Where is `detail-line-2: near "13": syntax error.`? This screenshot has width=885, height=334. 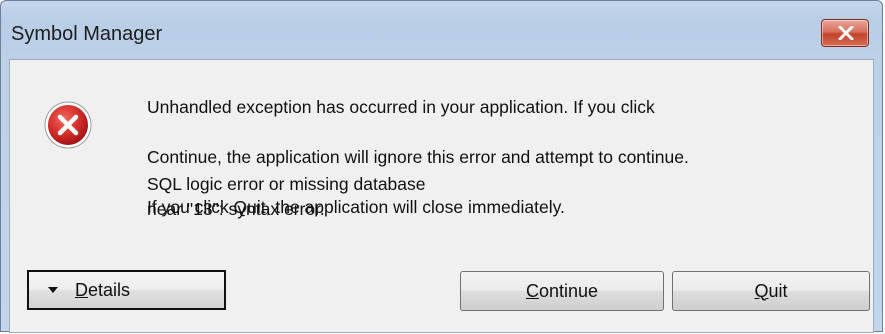 detail-line-2: near "13": syntax error. is located at coordinates (236, 209).